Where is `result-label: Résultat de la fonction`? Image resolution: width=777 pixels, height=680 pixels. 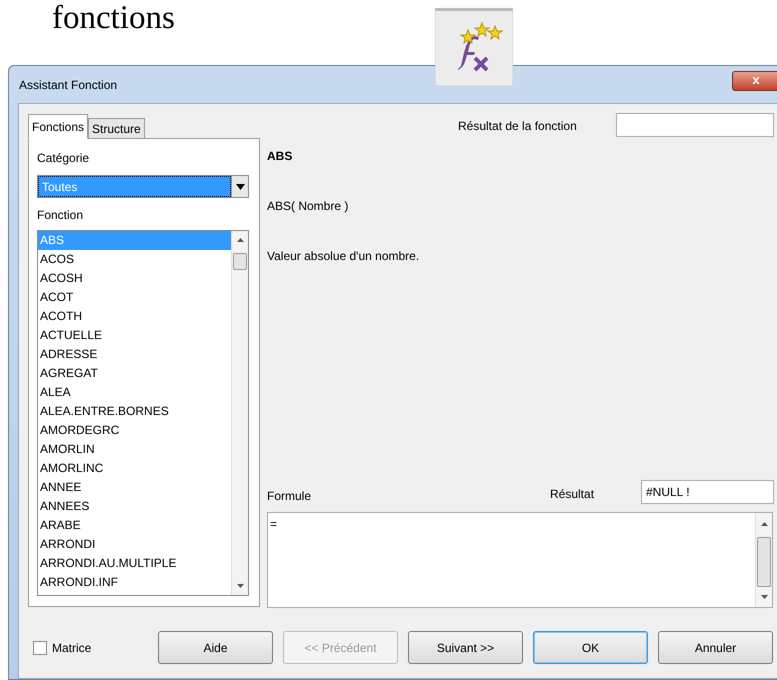
result-label: Résultat de la fonction is located at coordinates (517, 126).